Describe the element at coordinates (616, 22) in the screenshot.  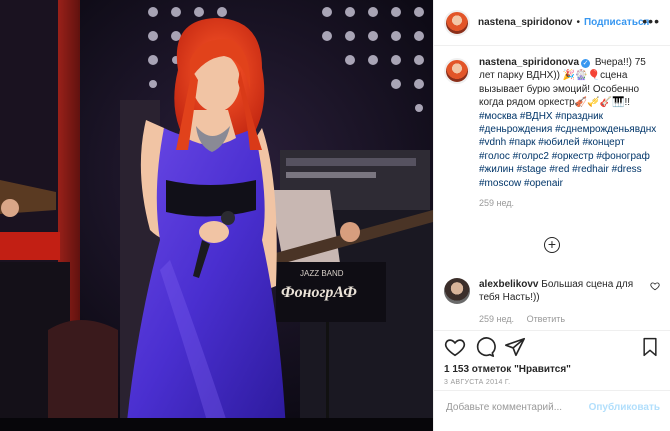
I see `follow-button: Подписаться` at that location.